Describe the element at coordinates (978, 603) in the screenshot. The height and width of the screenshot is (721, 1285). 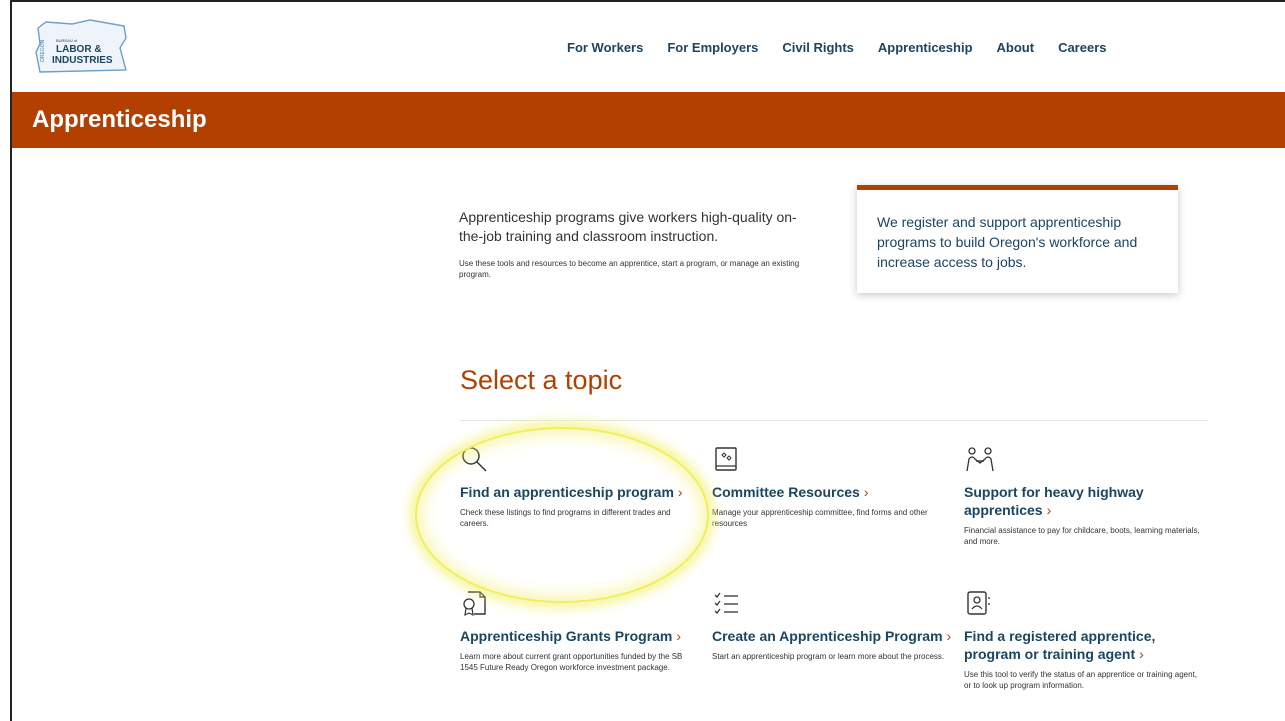
I see `contact-book-icon` at that location.